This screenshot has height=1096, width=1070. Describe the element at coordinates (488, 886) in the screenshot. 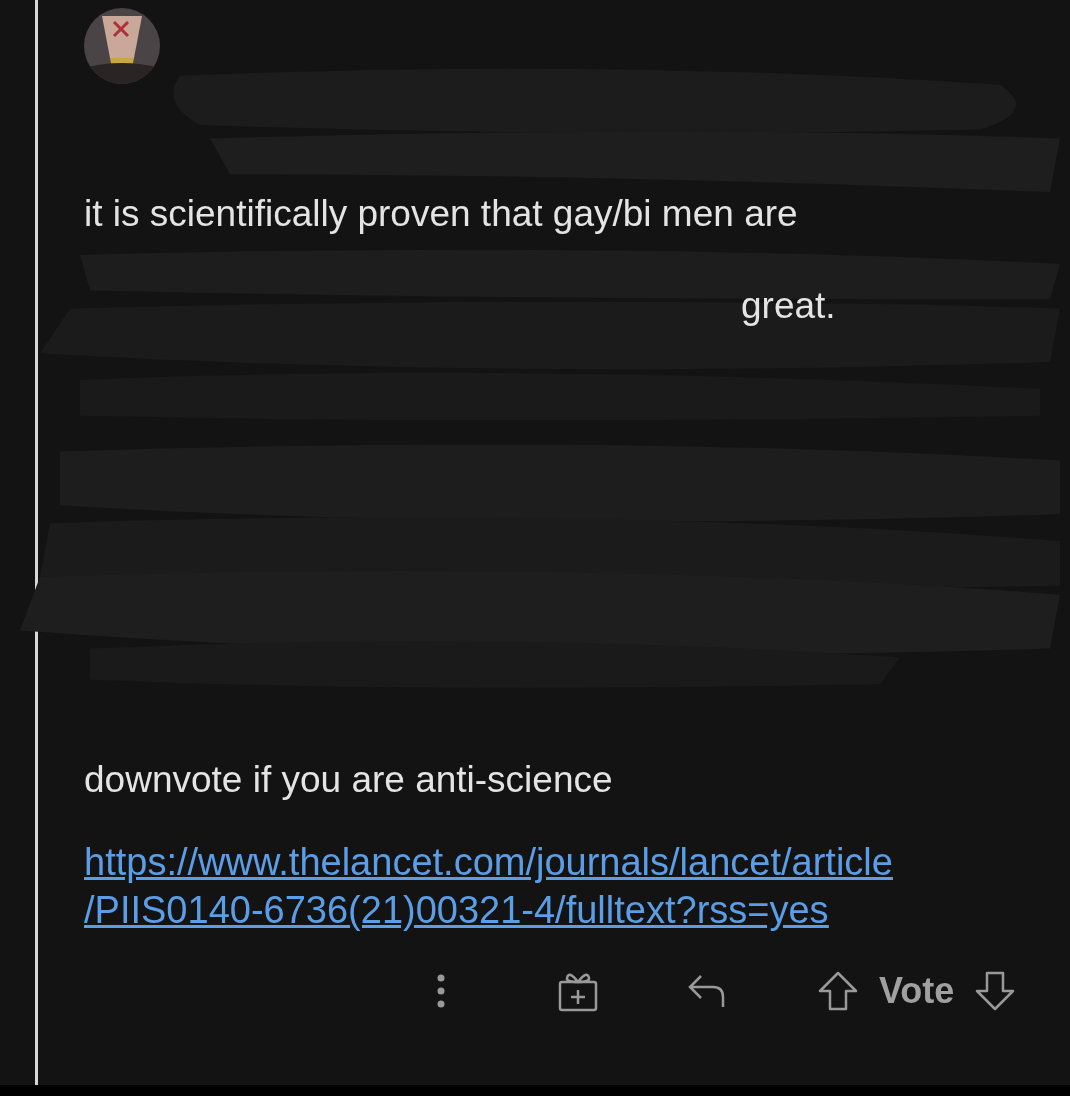

I see `article-link: https://www.thelancet.com/journals/lancet/article /PIIS0140-6736(21)00321-4/fulltext?rss=yes` at that location.